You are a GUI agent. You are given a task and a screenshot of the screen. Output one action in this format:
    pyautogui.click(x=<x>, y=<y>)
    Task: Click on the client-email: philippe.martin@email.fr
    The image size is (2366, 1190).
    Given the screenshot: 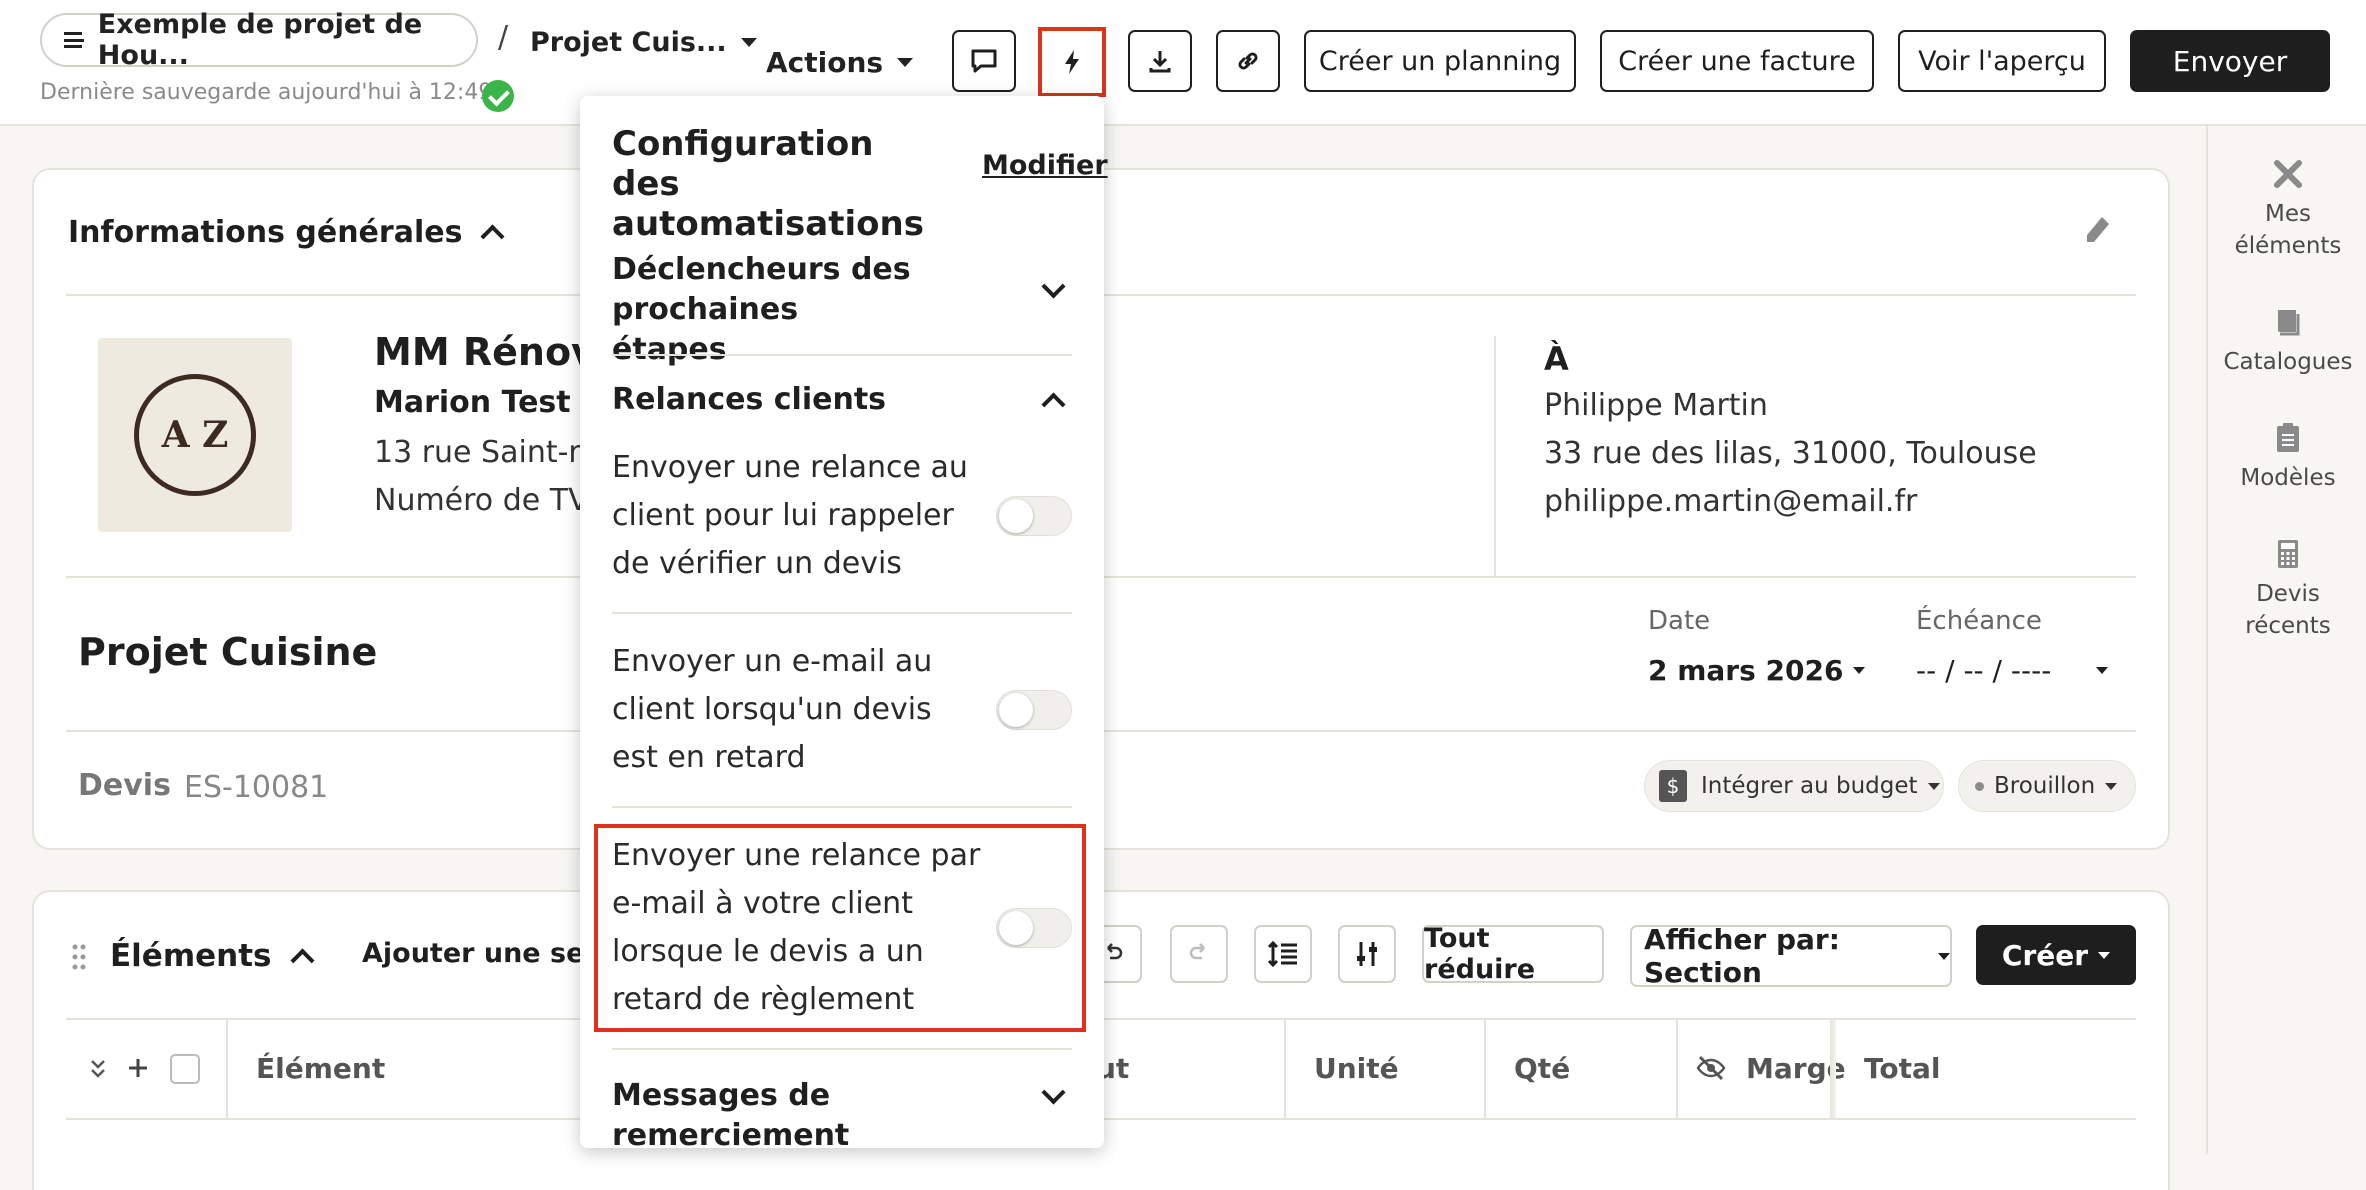 What is the action you would take?
    pyautogui.click(x=1731, y=501)
    